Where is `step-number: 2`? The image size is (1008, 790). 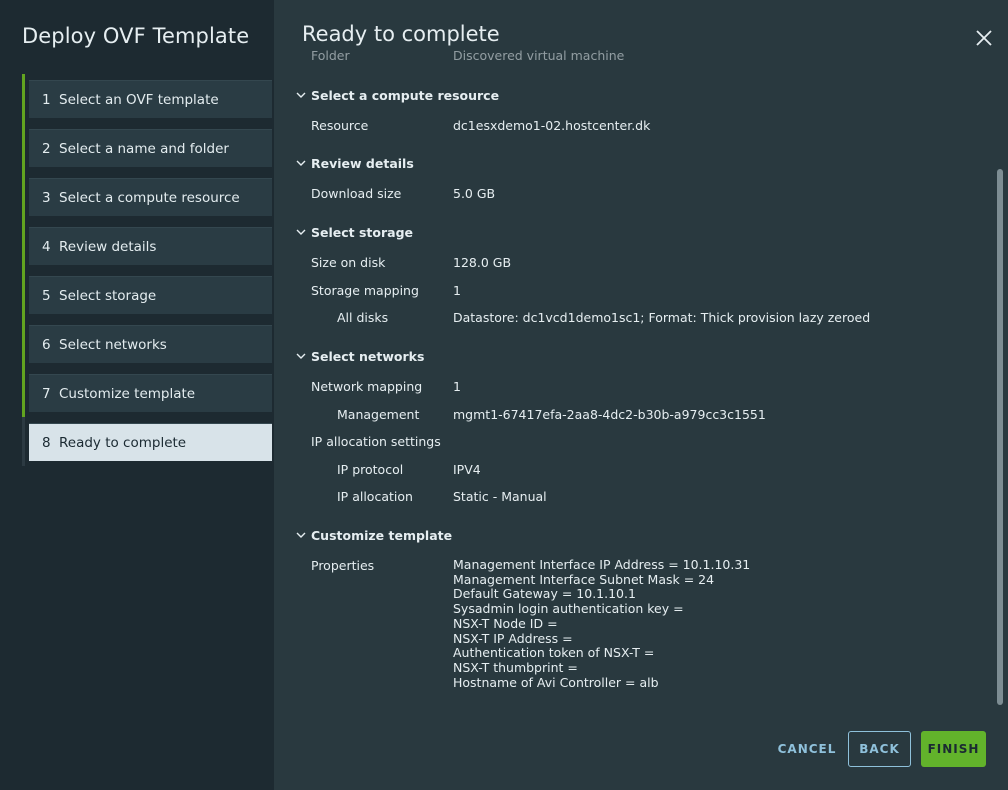 step-number: 2 is located at coordinates (46, 148).